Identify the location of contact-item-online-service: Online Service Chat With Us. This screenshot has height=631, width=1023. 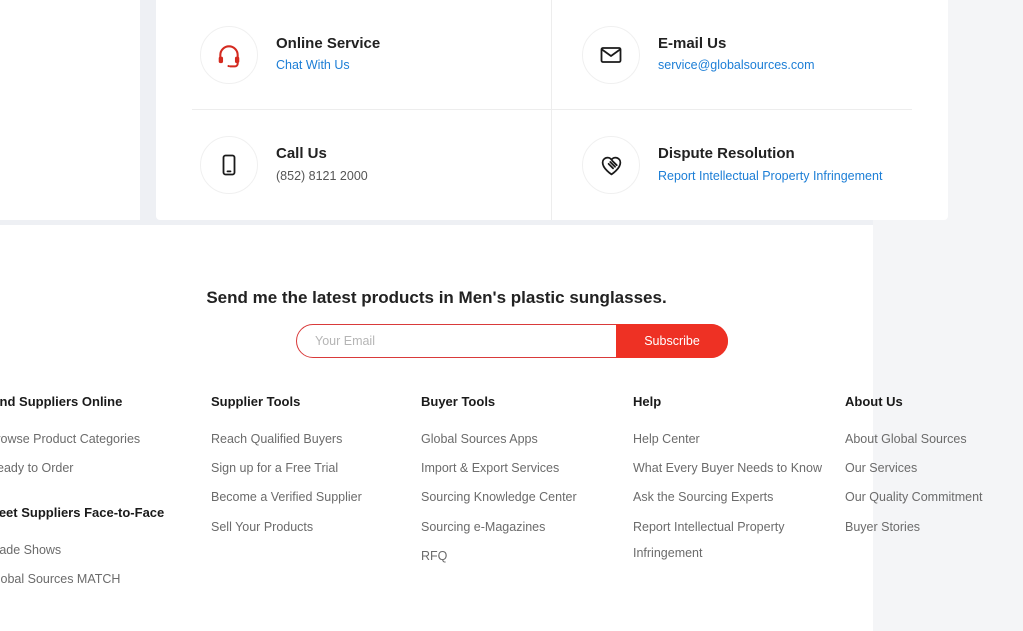
(372, 55).